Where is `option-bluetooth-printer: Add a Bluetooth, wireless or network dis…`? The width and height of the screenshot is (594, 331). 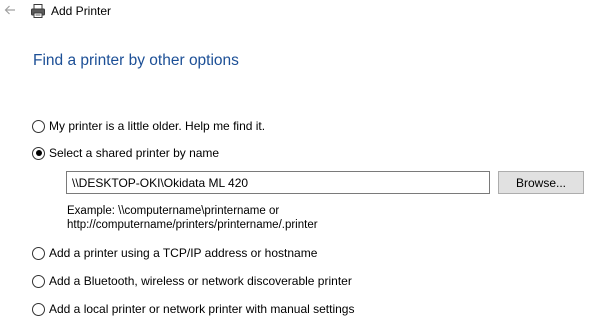 option-bluetooth-printer: Add a Bluetooth, wireless or network dis… is located at coordinates (192, 281).